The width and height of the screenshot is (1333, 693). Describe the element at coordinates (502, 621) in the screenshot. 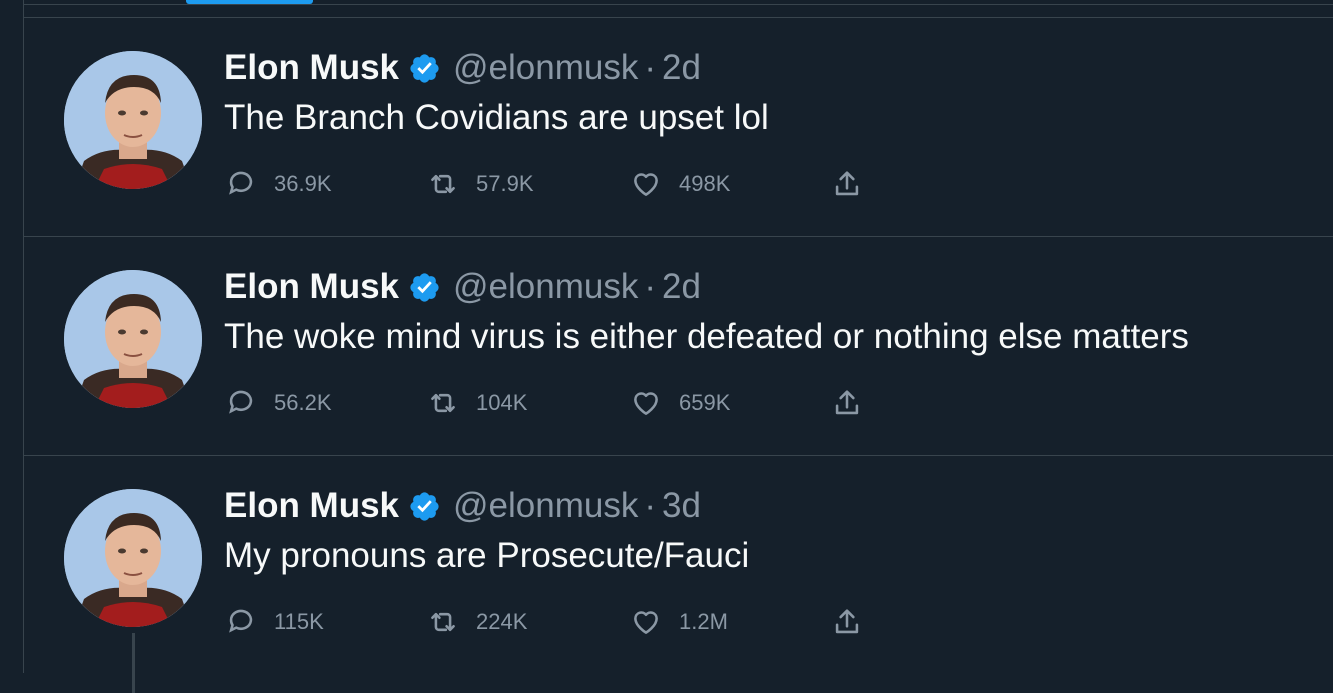

I see `retweet-count: 224K` at that location.